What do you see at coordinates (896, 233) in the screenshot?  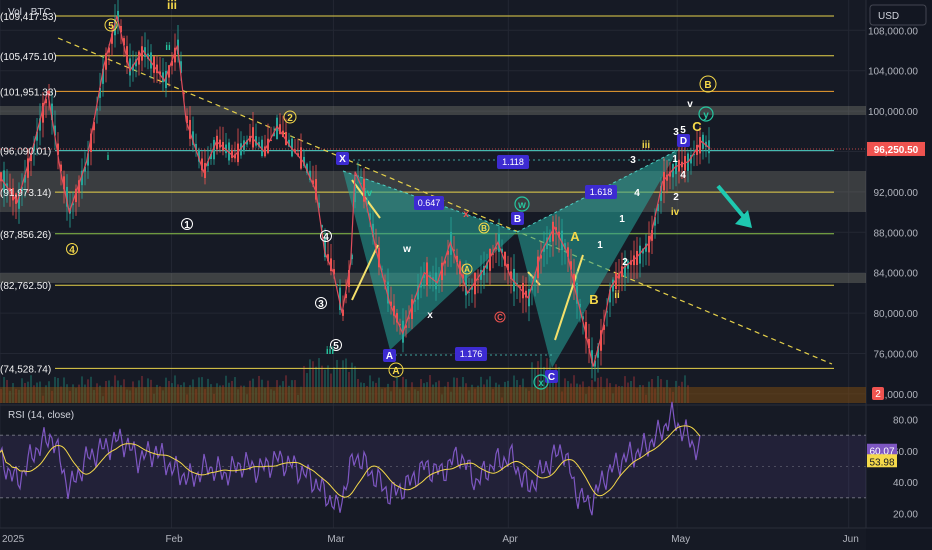 I see `price-tick-4: 88,000.00` at bounding box center [896, 233].